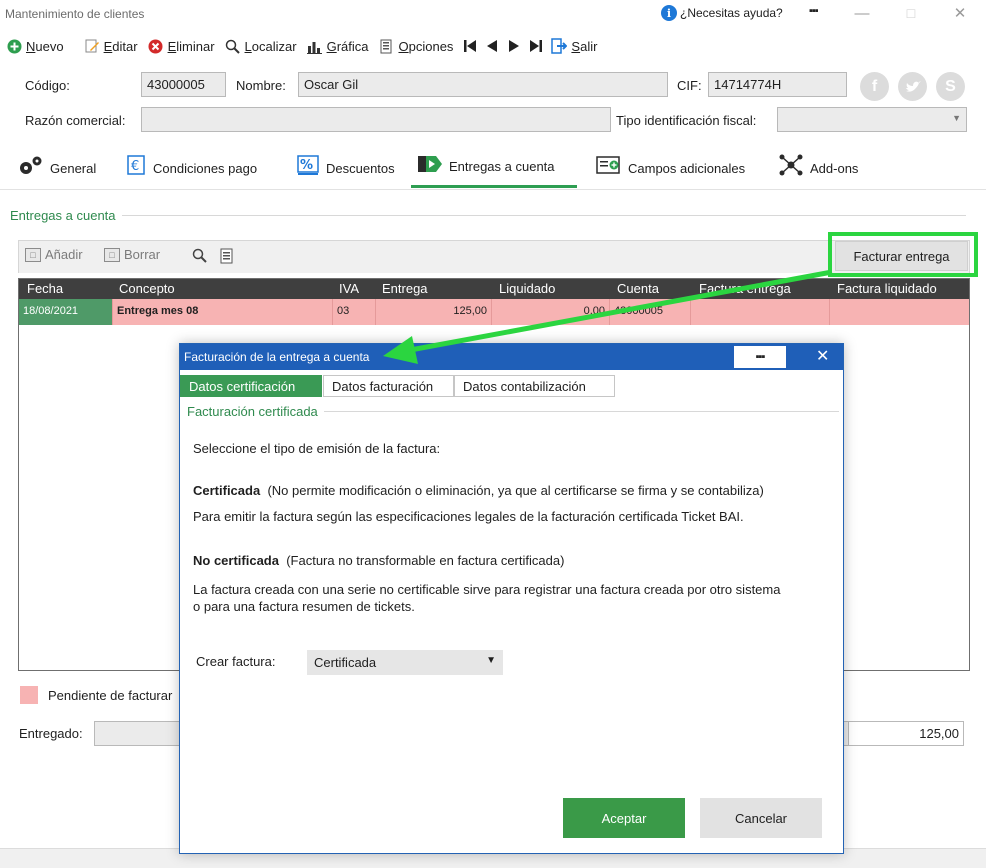  I want to click on callout-highlight-box, so click(903, 254).